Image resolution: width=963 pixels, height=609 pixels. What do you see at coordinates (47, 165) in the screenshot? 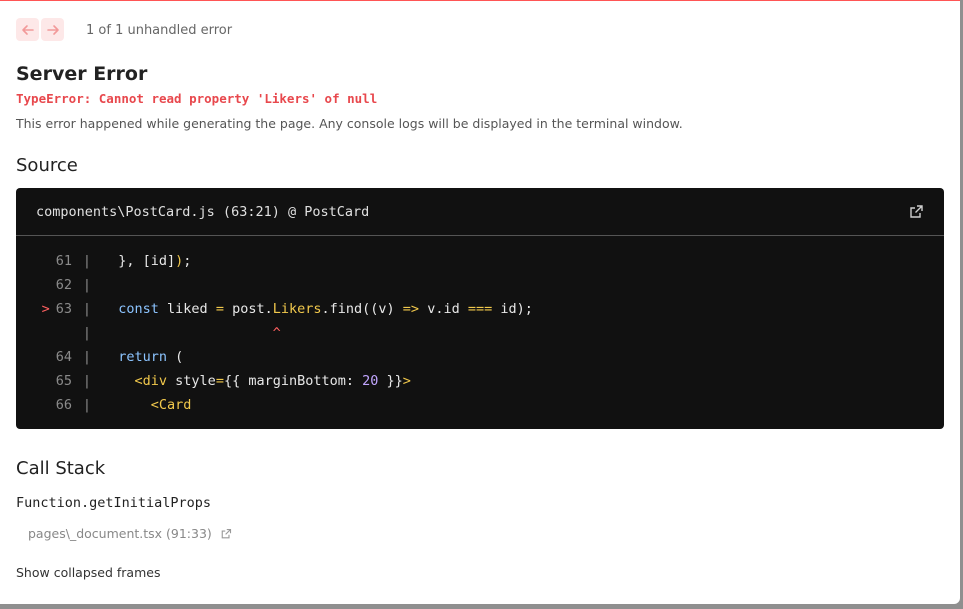
I see `source-heading: Source` at bounding box center [47, 165].